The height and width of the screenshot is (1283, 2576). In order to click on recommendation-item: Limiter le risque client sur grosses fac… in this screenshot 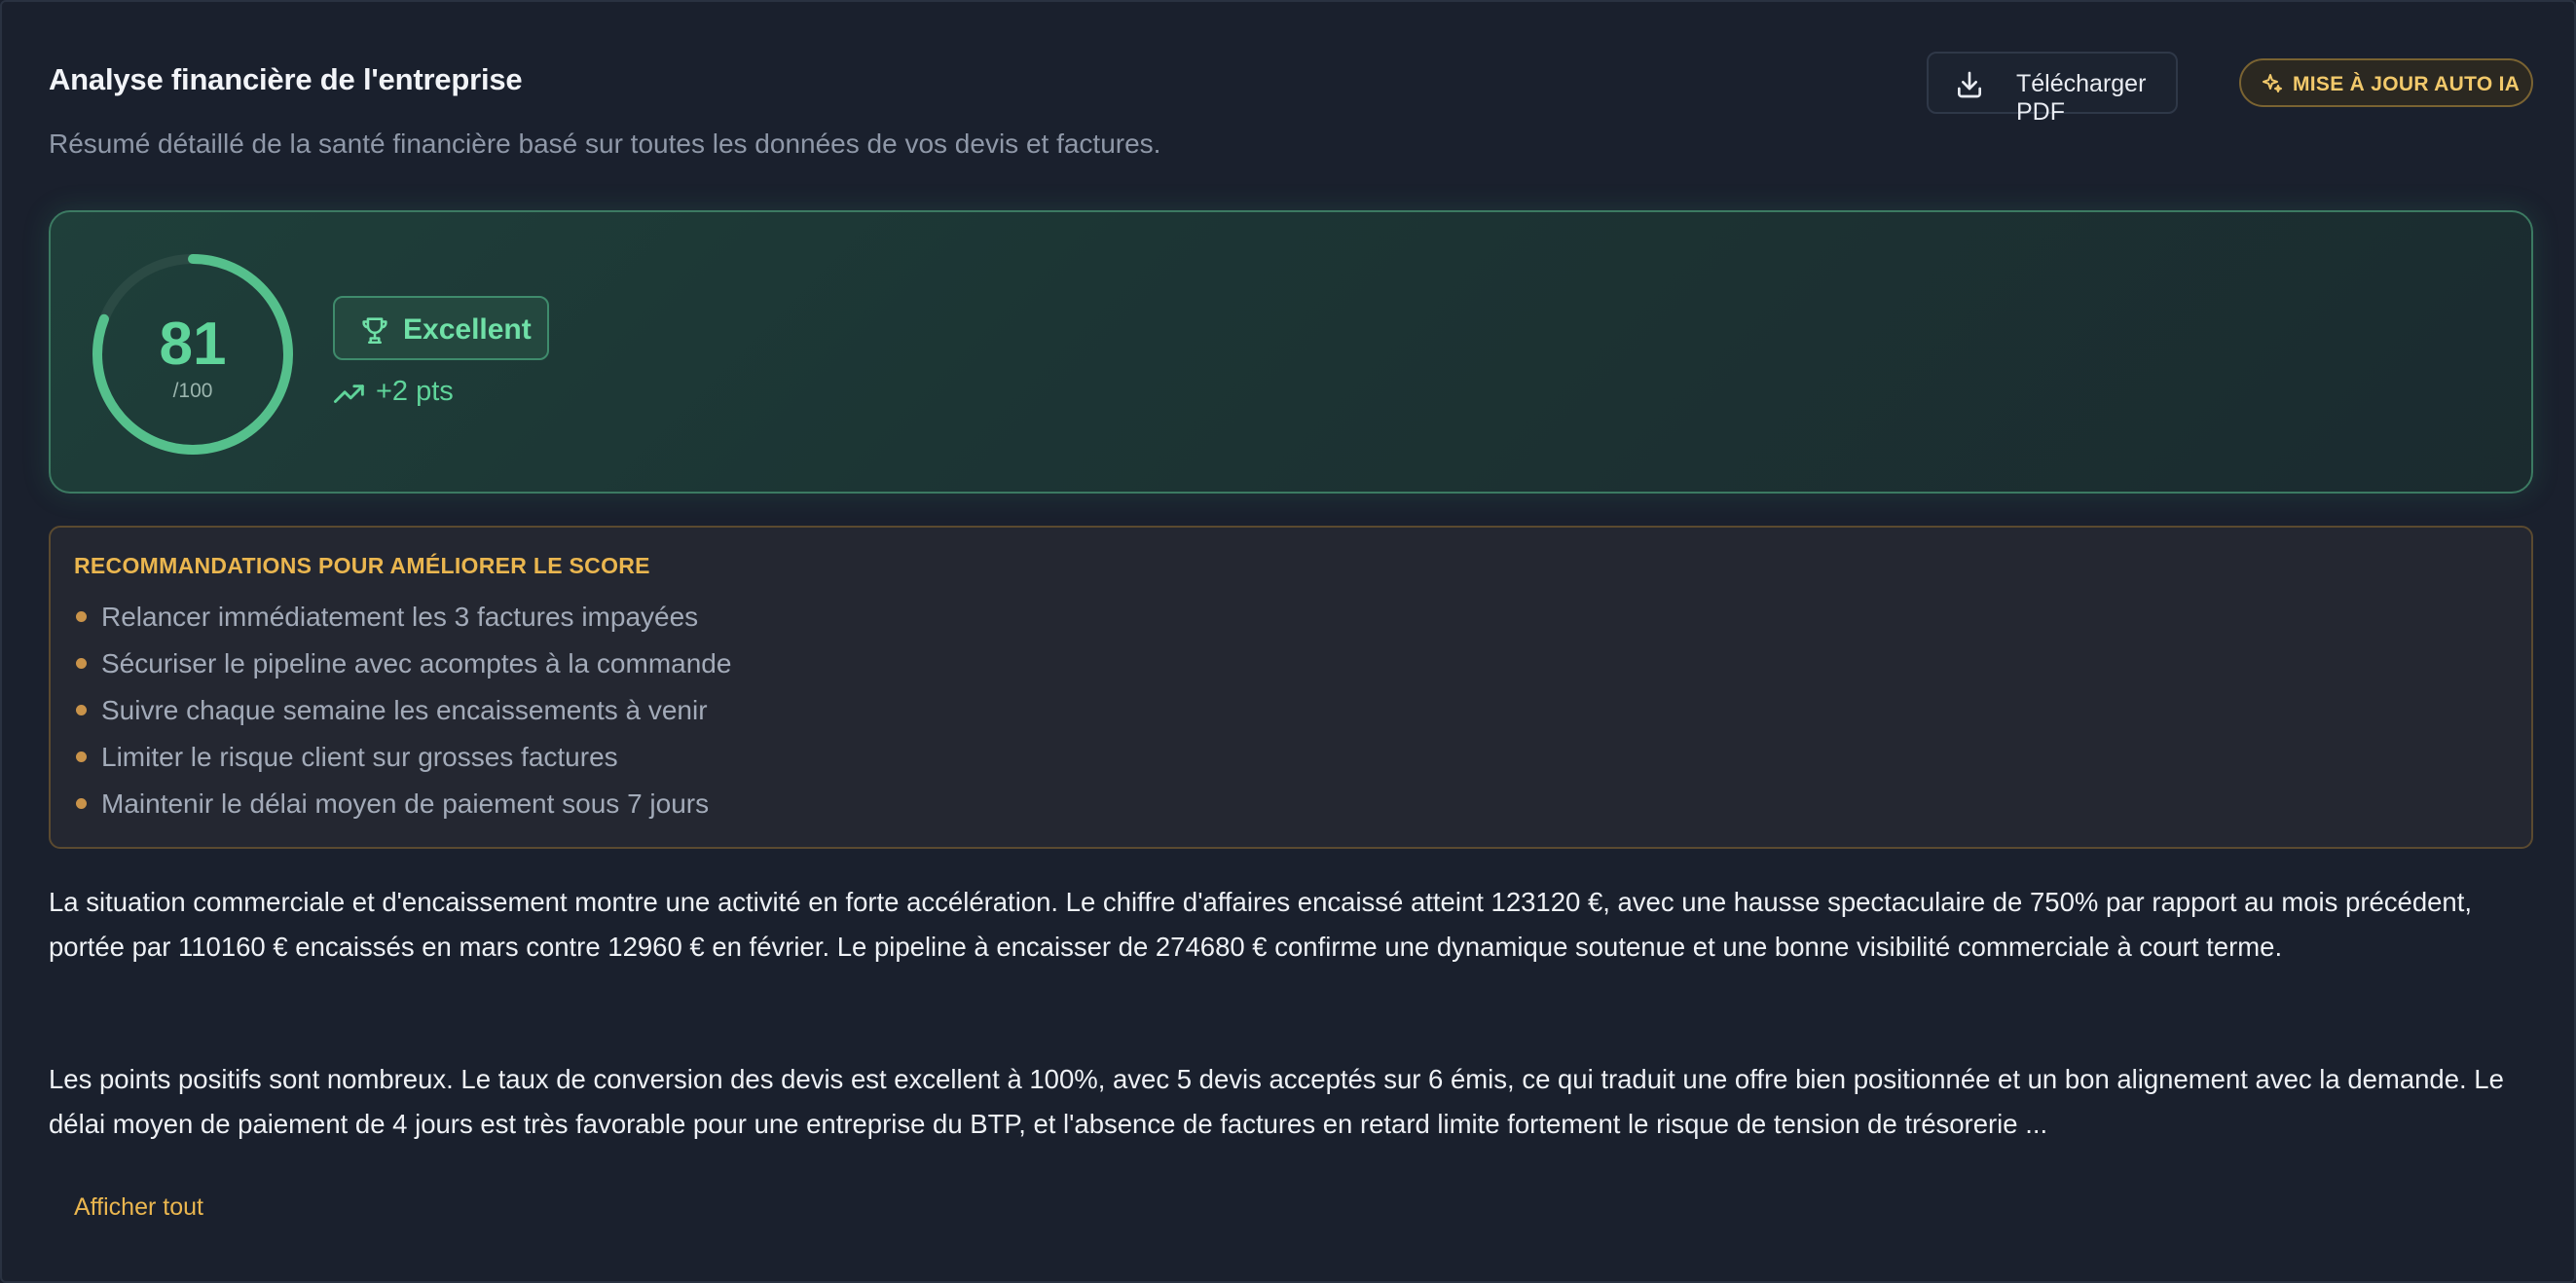, I will do `click(402, 761)`.